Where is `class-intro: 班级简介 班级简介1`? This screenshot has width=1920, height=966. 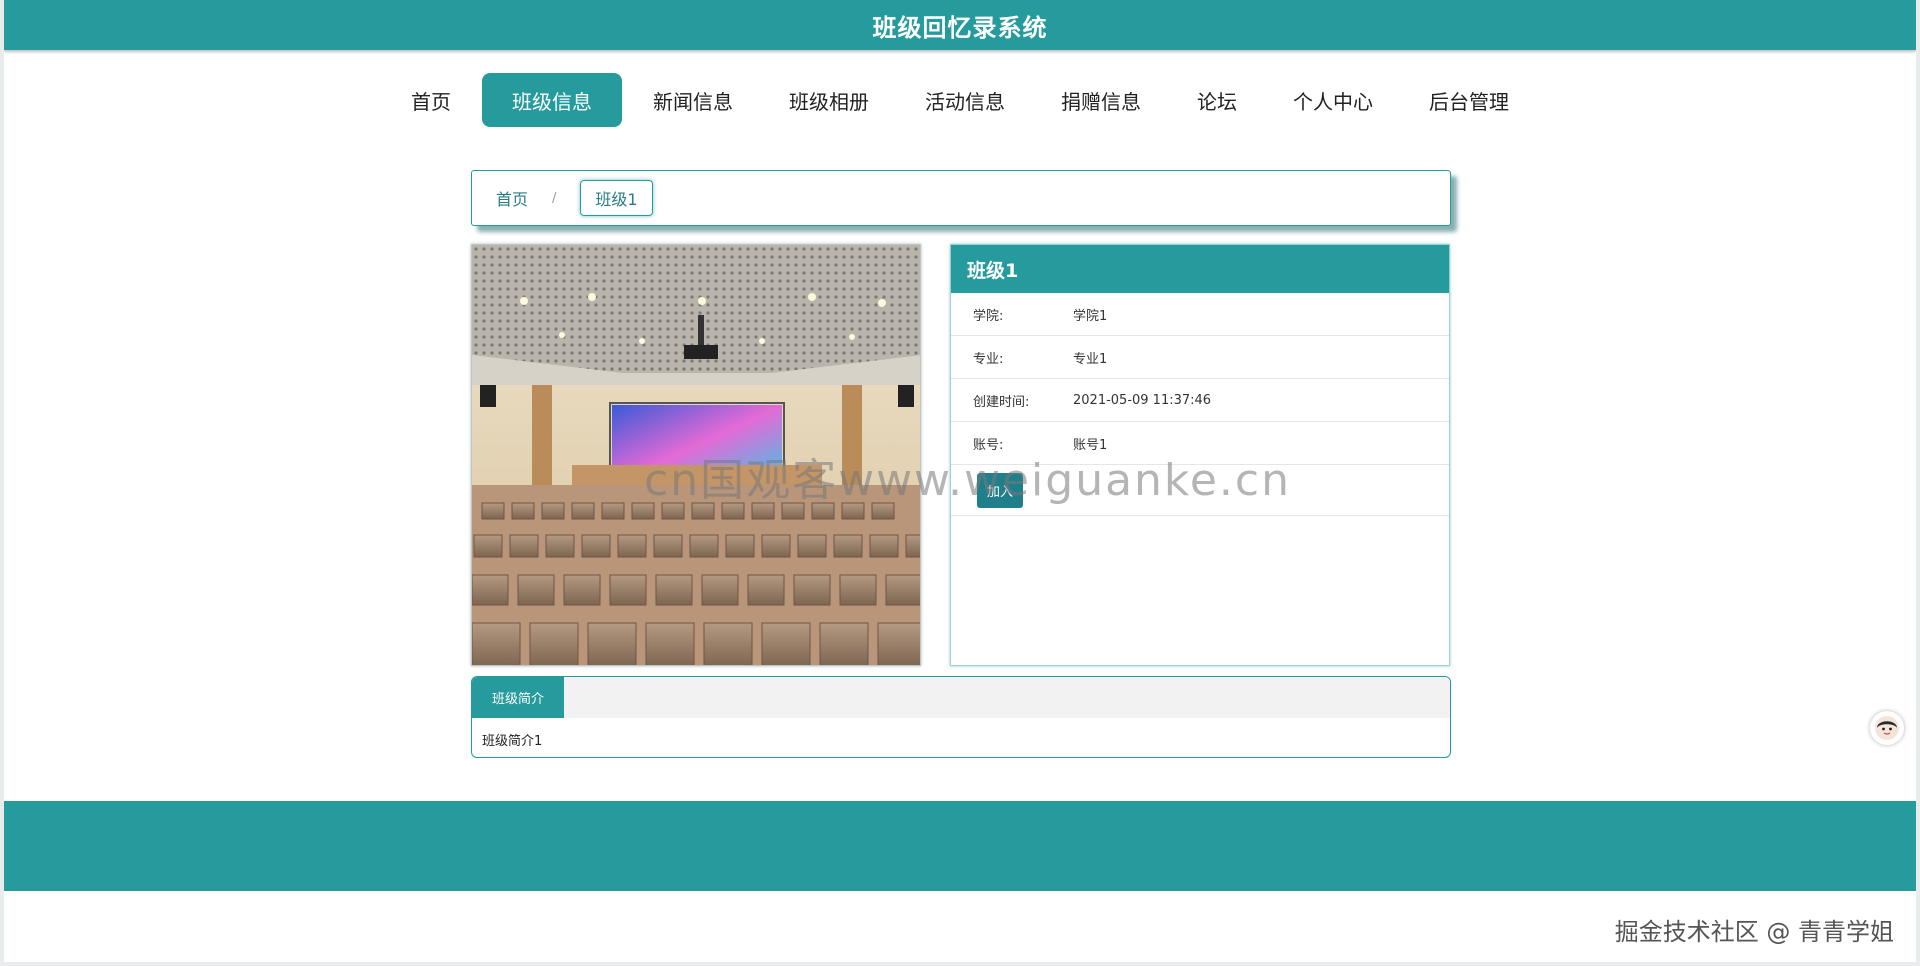 class-intro: 班级简介 班级简介1 is located at coordinates (961, 717).